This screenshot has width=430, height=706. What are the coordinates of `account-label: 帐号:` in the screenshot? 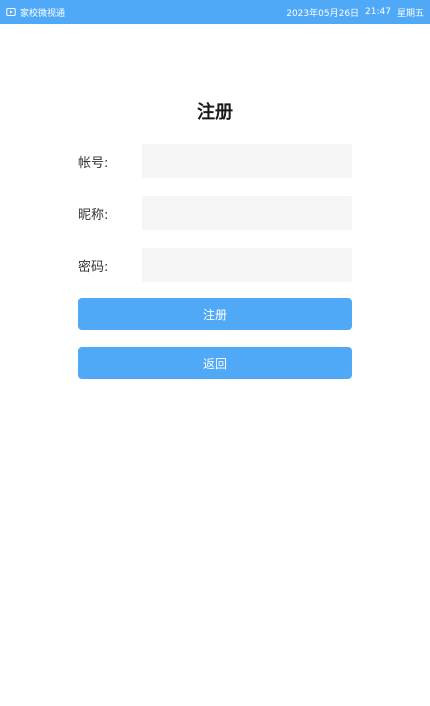 It's located at (93, 163).